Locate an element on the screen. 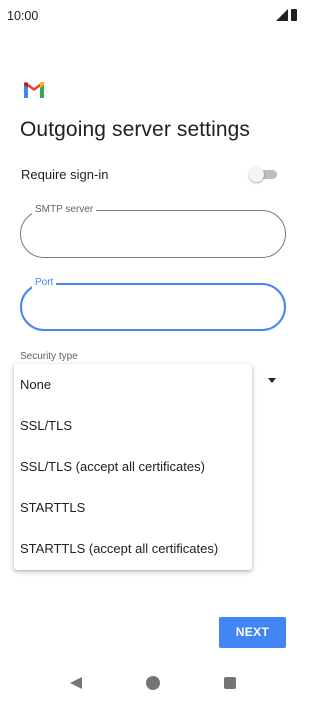  require-signin-toggle is located at coordinates (263, 174).